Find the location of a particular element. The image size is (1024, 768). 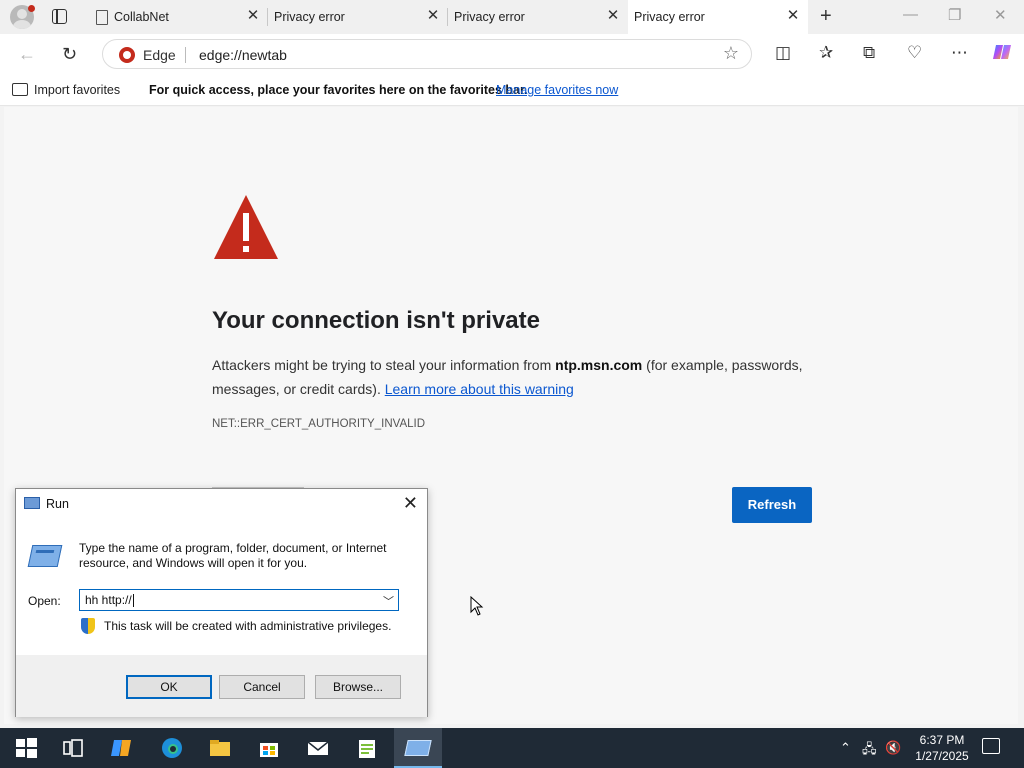

notification-center-icon is located at coordinates (991, 746).